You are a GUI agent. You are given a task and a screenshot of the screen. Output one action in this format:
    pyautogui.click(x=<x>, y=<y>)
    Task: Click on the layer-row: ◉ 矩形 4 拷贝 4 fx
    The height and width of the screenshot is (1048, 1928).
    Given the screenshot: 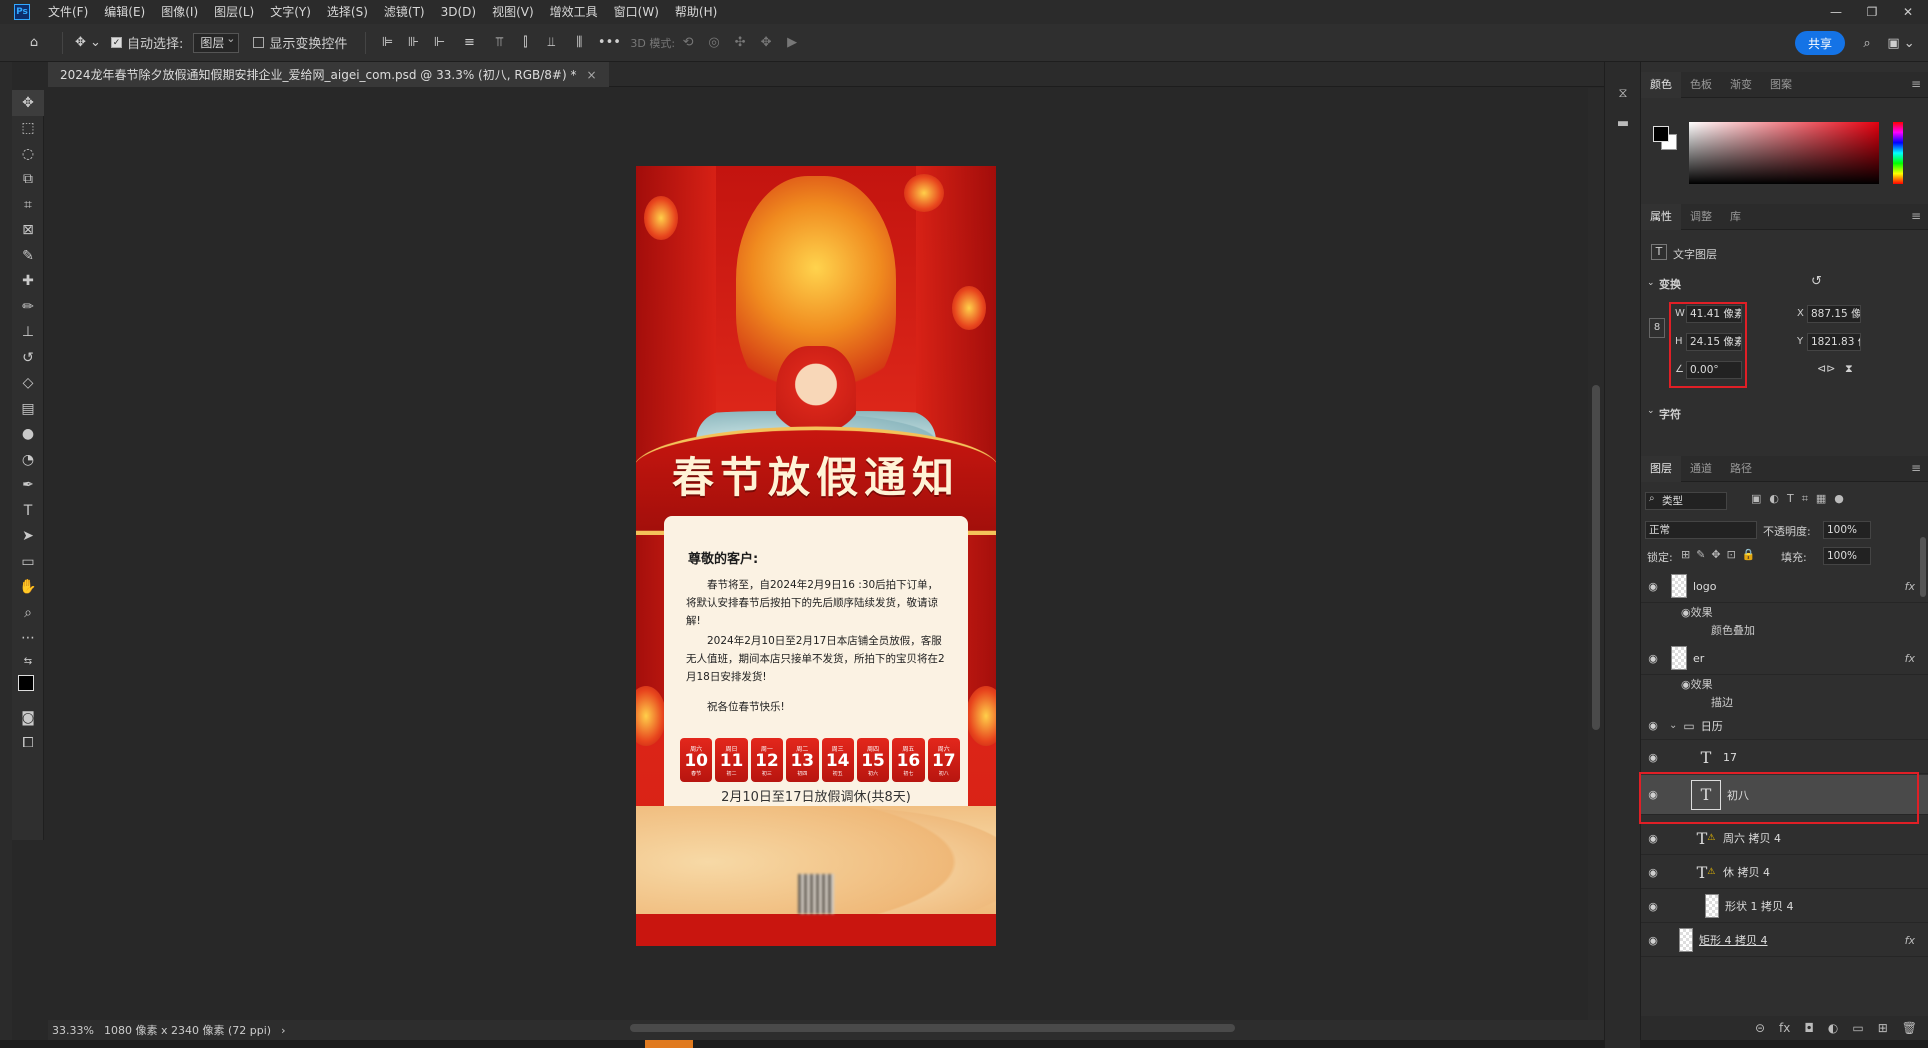 What is the action you would take?
    pyautogui.click(x=1784, y=940)
    